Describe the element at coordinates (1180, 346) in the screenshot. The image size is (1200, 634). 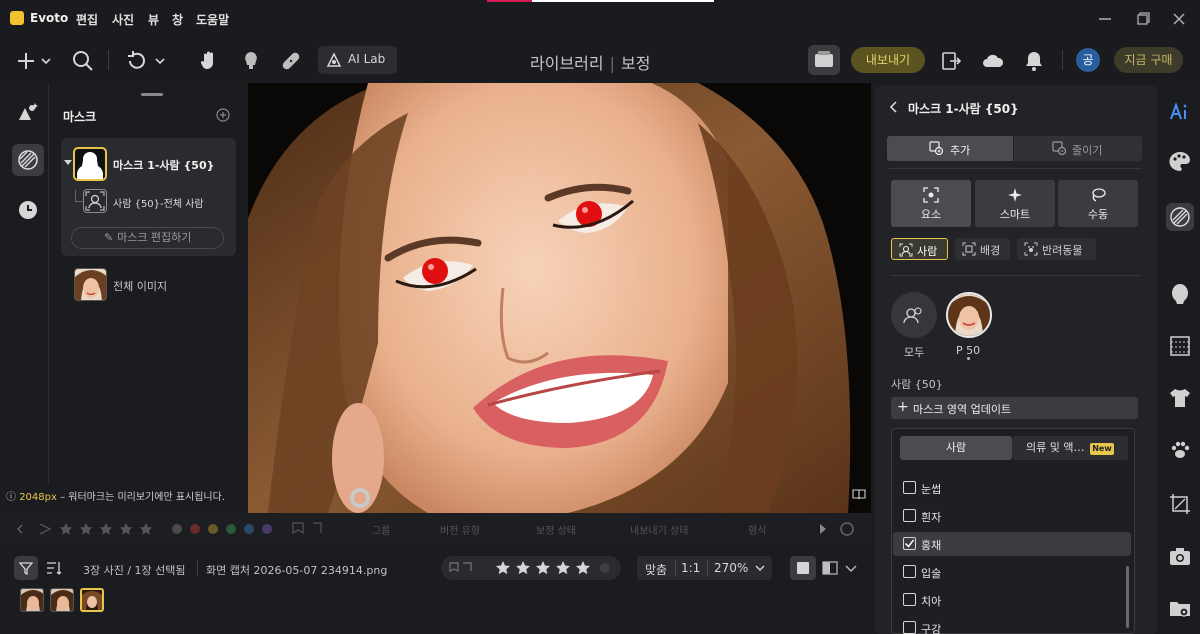
I see `background-pattern-icon` at that location.